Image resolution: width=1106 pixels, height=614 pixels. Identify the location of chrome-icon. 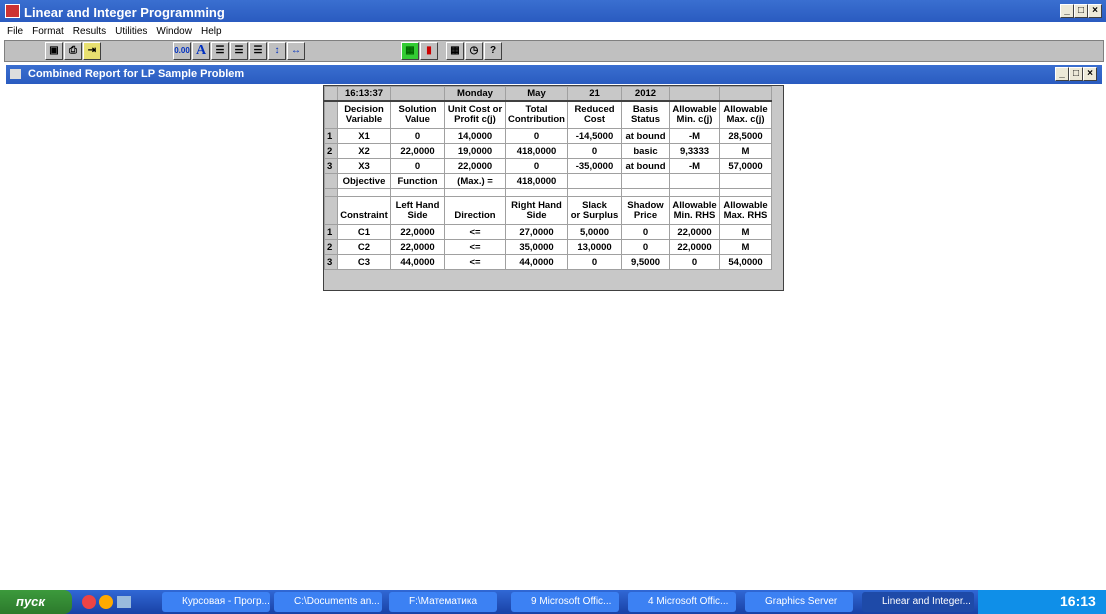
(89, 602).